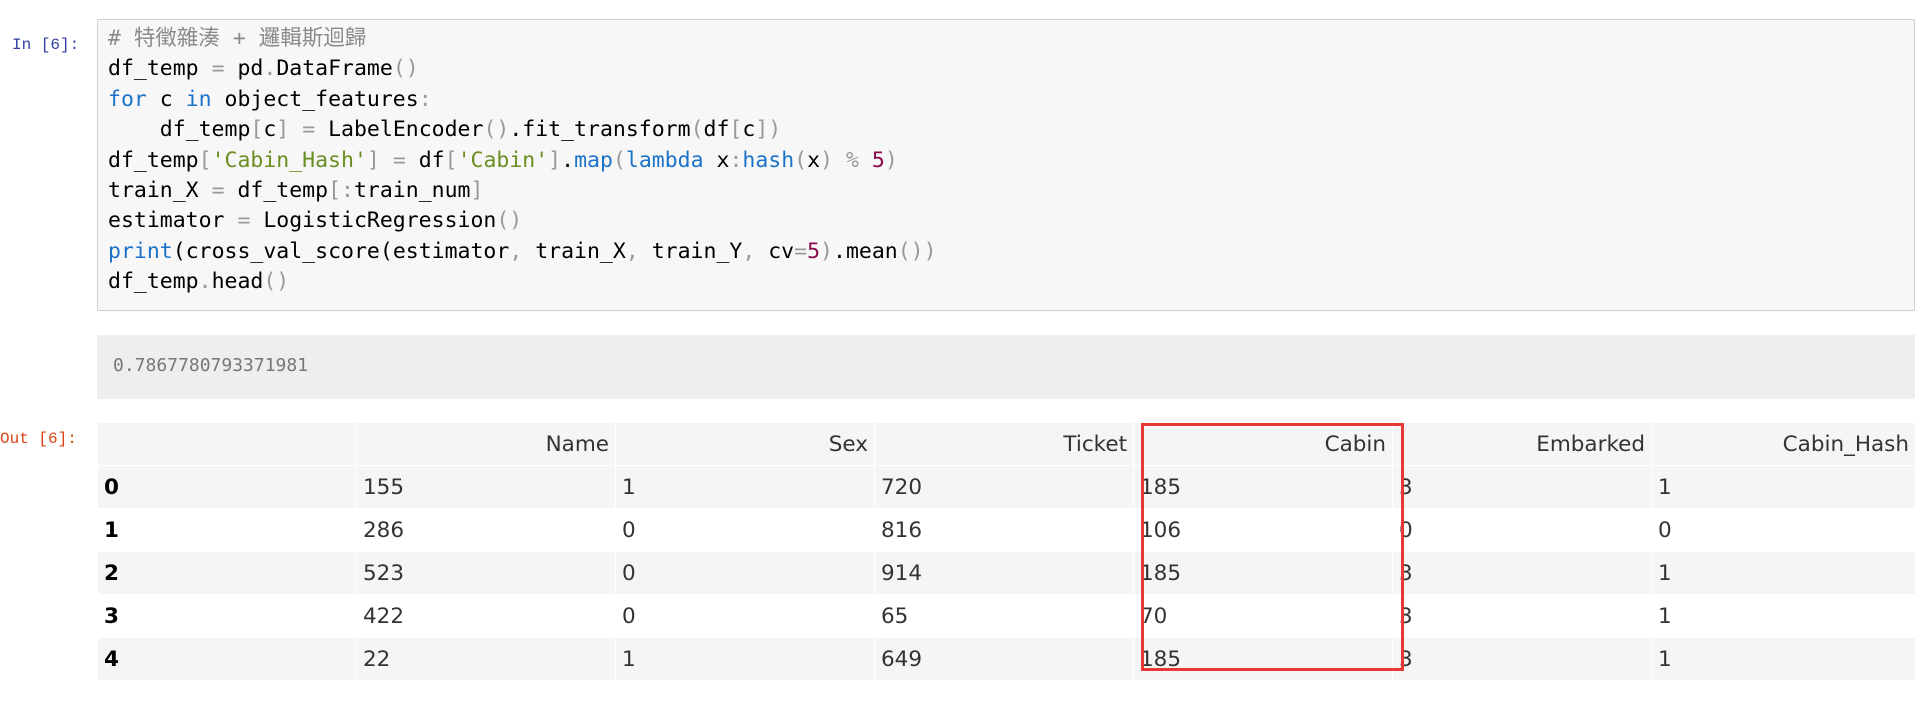 The width and height of the screenshot is (1920, 701). Describe the element at coordinates (1006, 367) in the screenshot. I see `stream-output: 0.7867780793371981` at that location.